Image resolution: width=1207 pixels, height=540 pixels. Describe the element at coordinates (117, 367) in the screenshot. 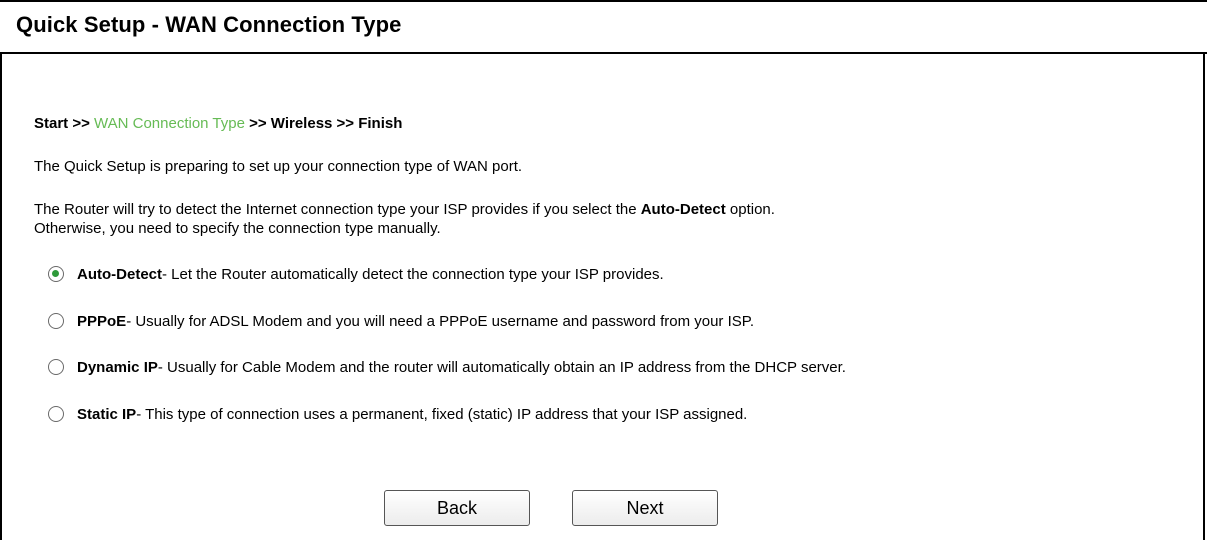

I see `option-dynamic-ip-label: Dynamic IP` at that location.